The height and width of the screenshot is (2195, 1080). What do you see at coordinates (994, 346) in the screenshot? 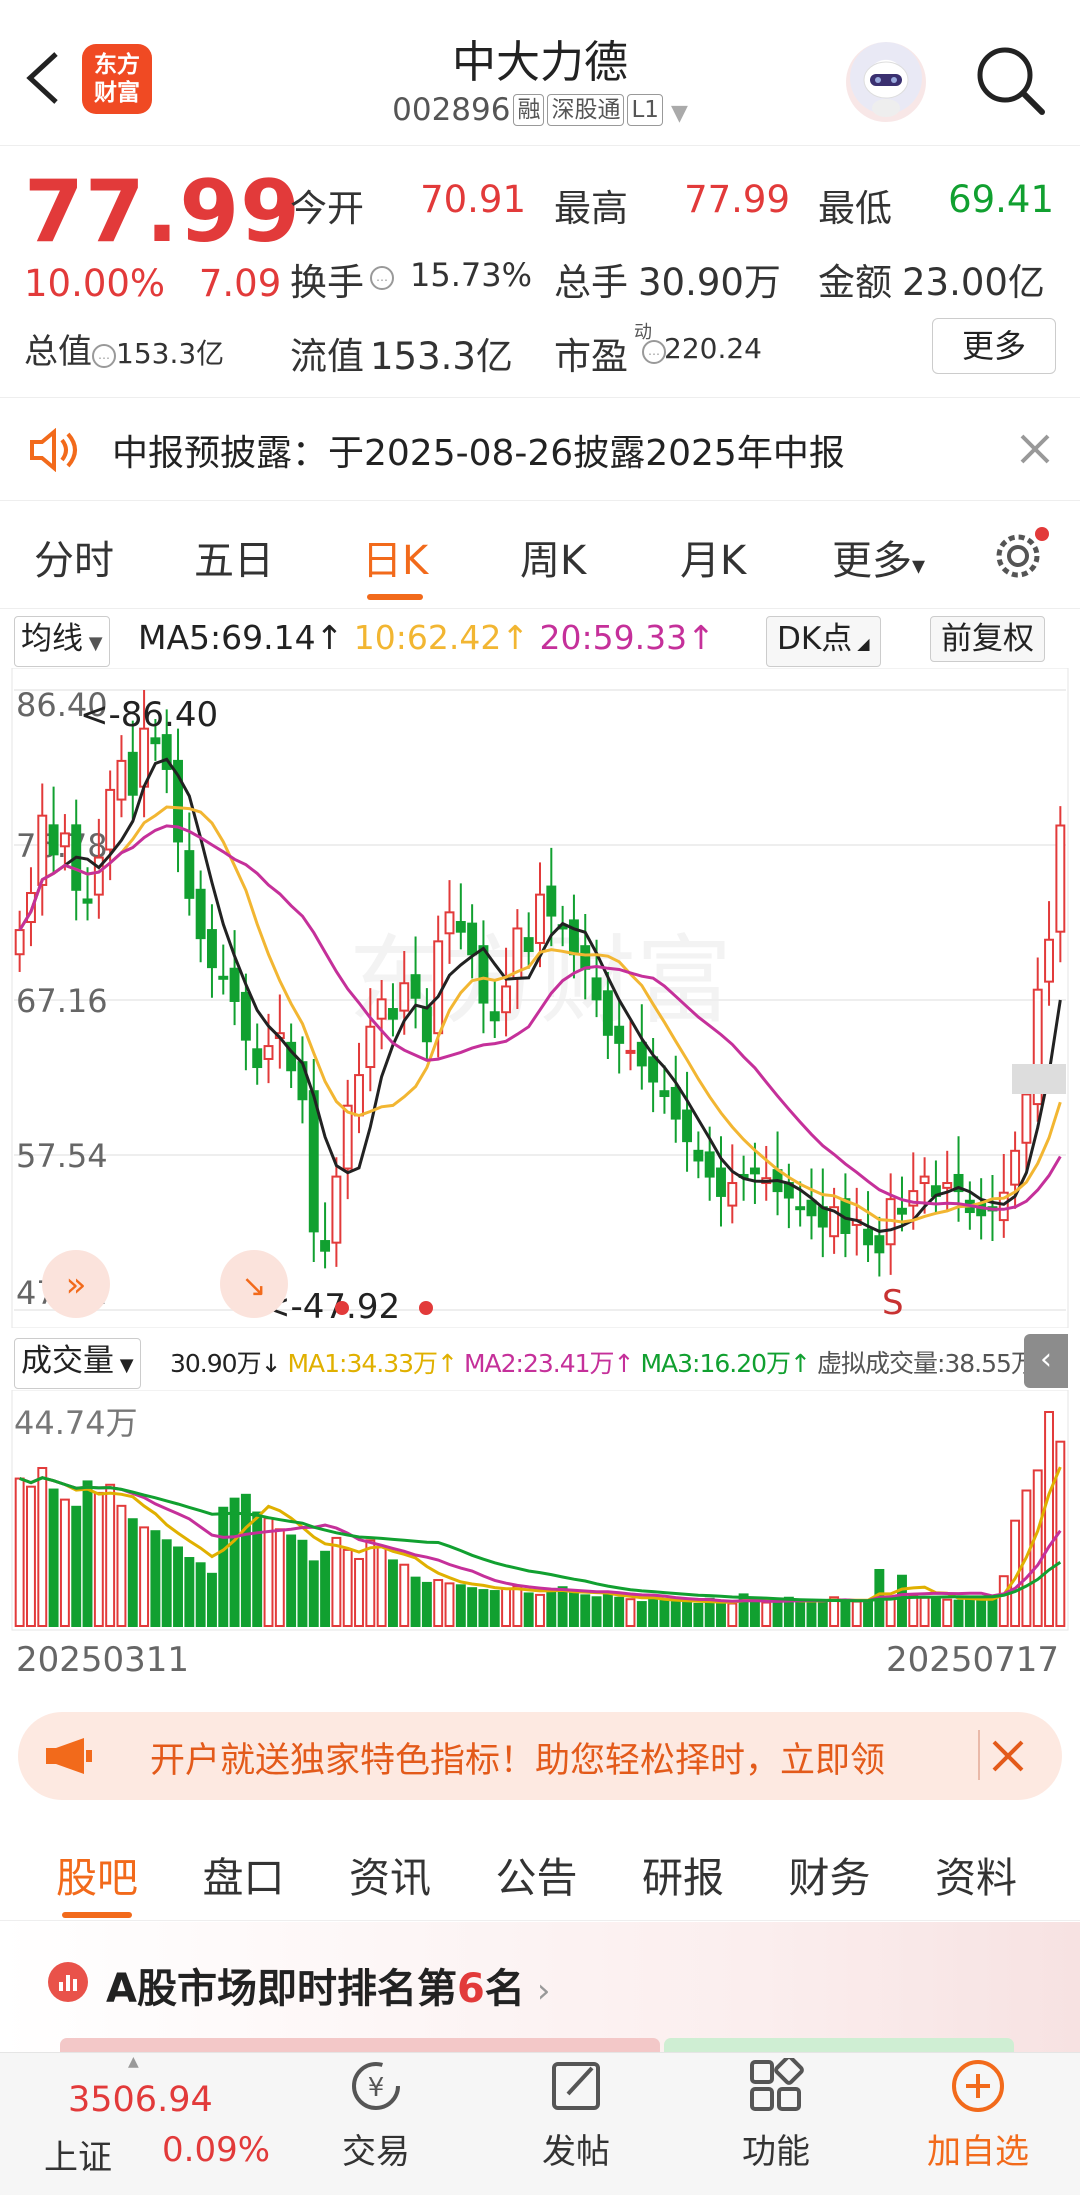
I see `more-quote-button: 更多` at bounding box center [994, 346].